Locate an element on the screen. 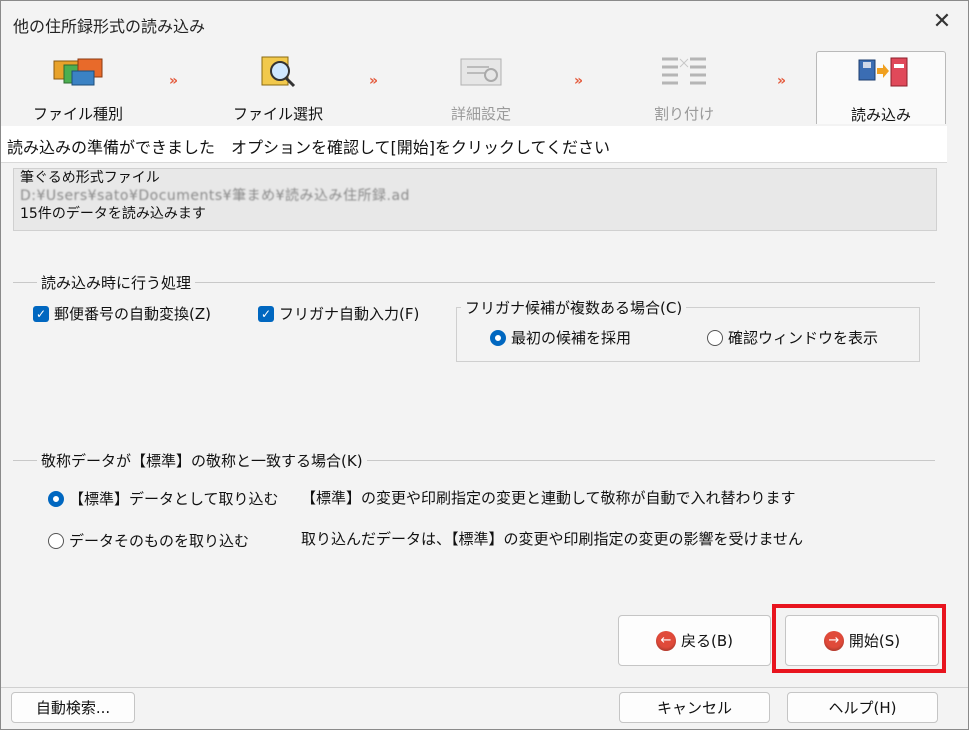  step-mapping: 割り付け is located at coordinates (684, 87).